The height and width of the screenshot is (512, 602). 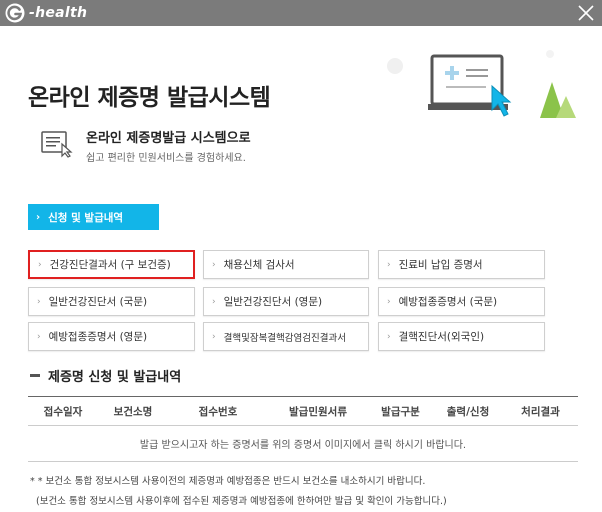 I want to click on intro-title: 온라인 제증명발급 시스템으로, so click(x=168, y=138).